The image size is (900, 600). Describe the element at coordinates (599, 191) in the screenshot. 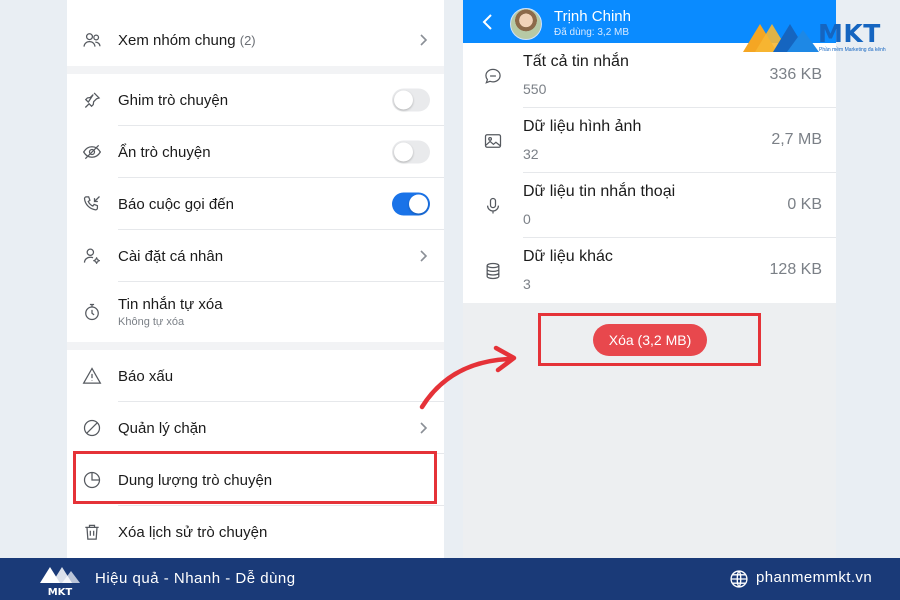

I see `storage-row-title: Dữ liệu tin nhắn thoại` at that location.